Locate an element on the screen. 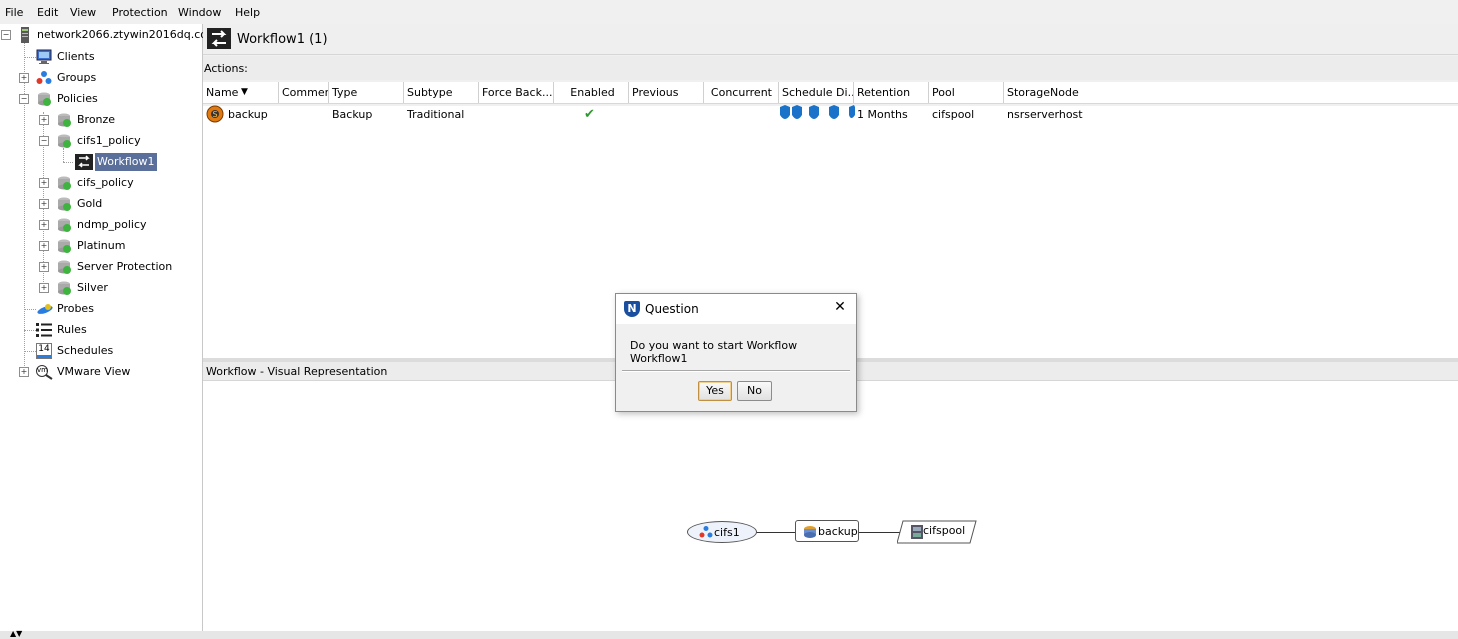  tree-item-workflow1: Workflow1 is located at coordinates (100, 162).